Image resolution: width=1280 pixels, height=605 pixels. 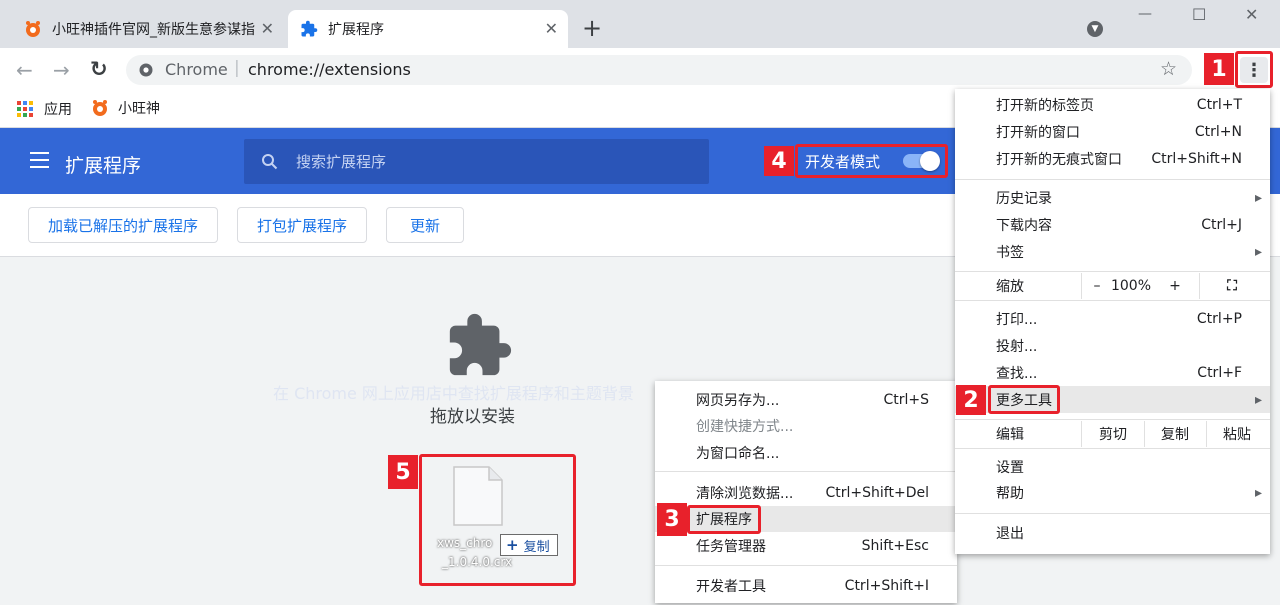 I want to click on plus-icon: +, so click(x=512, y=545).